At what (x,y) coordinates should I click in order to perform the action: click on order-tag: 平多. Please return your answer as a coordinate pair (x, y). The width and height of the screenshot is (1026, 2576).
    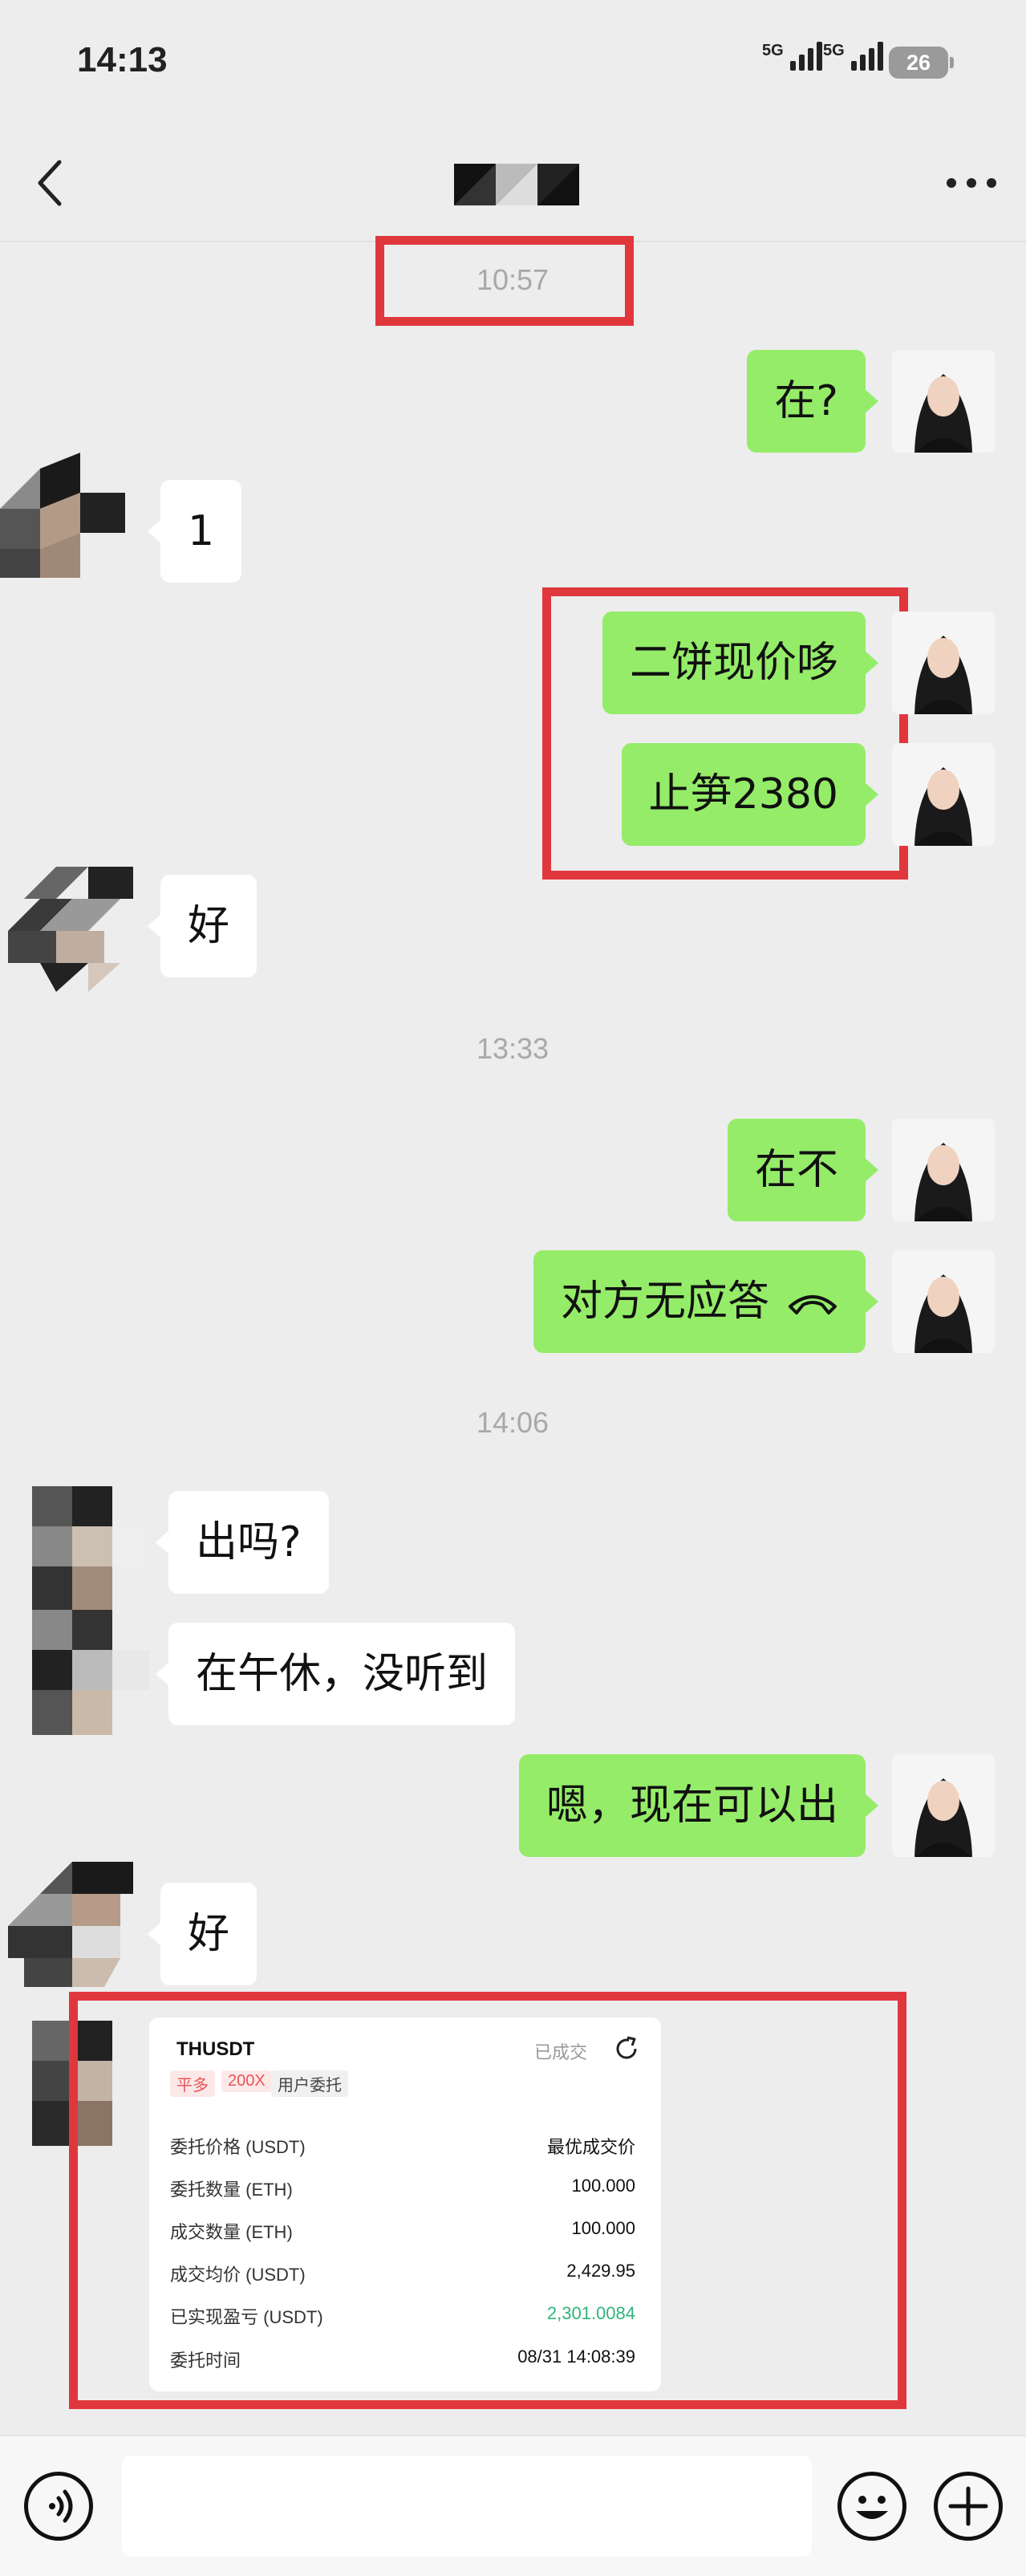
    Looking at the image, I should click on (192, 2083).